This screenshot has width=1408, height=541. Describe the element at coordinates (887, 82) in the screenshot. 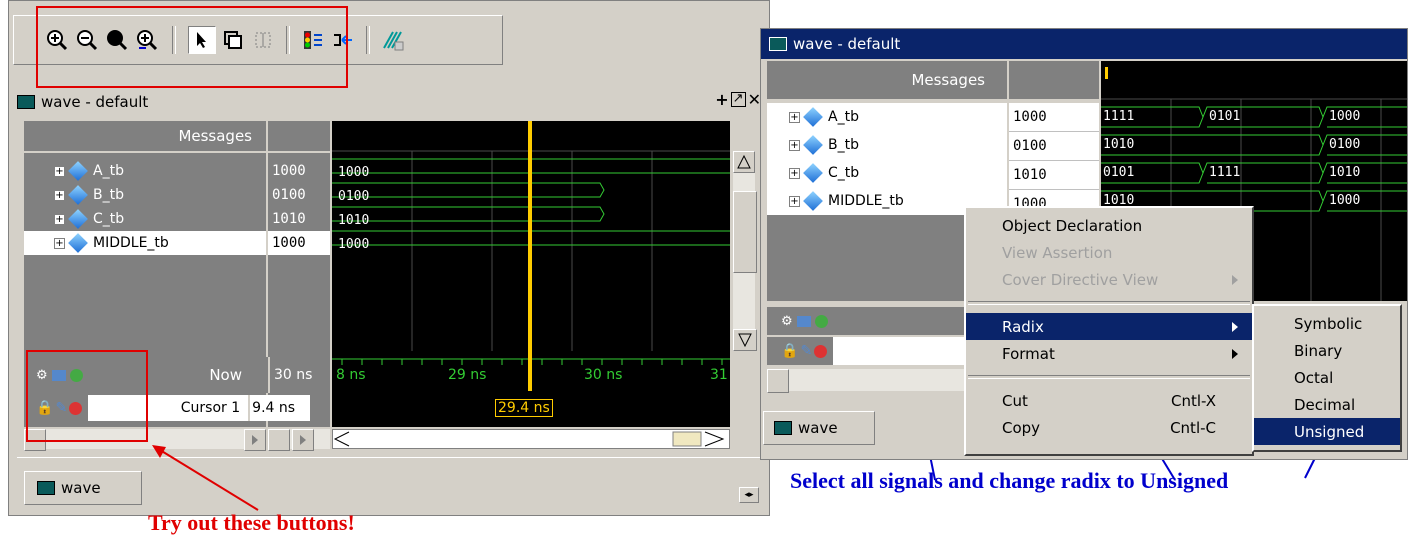

I see `messages-header: Messages` at that location.